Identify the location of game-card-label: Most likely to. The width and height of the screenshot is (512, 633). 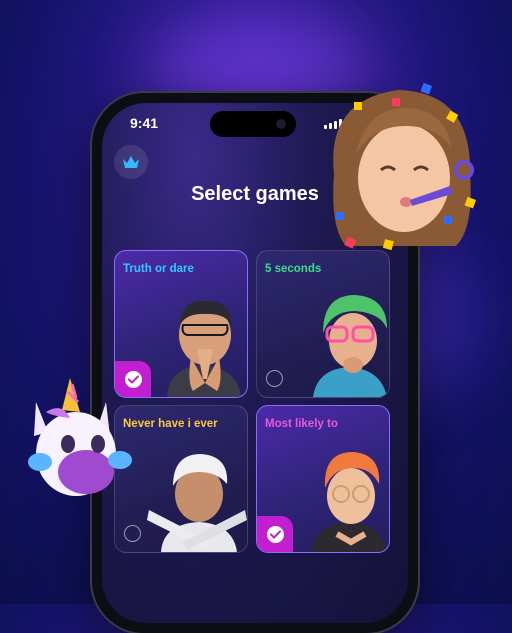
(301, 424).